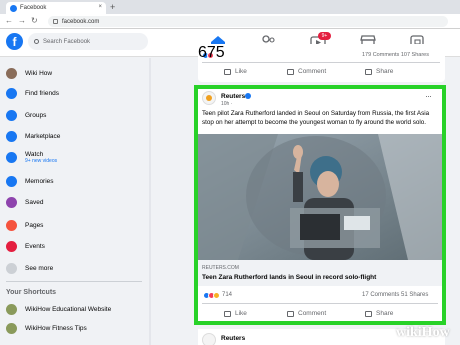  I want to click on tab-close-icon: ×, so click(100, 7).